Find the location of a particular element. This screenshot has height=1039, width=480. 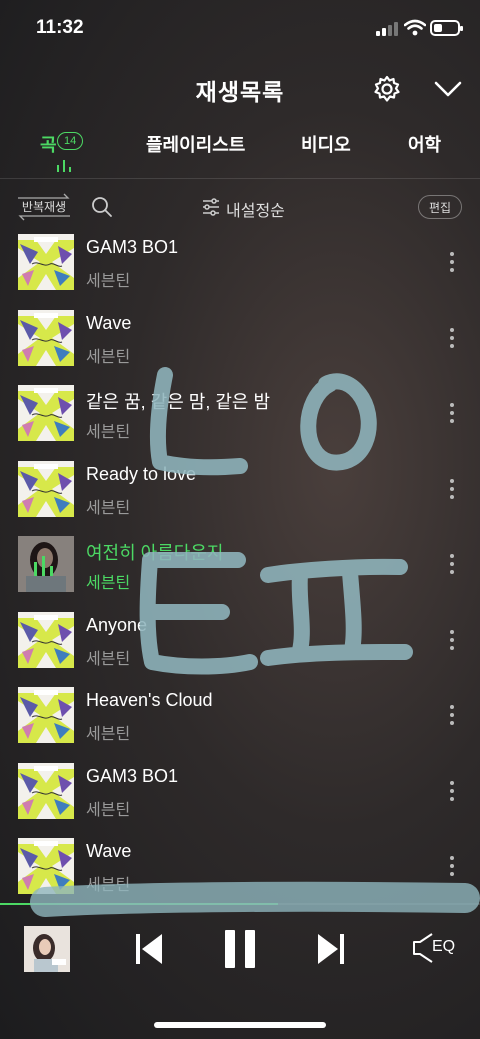

song-row: Ready to love 세븐틴 is located at coordinates (240, 498).